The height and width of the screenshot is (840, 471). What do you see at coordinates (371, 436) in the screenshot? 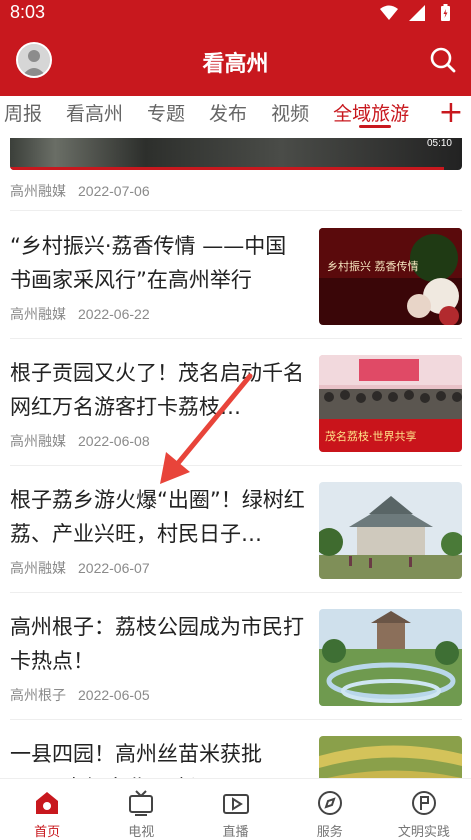
I see `thumb-caption: 茂名荔枝·世界共享` at bounding box center [371, 436].